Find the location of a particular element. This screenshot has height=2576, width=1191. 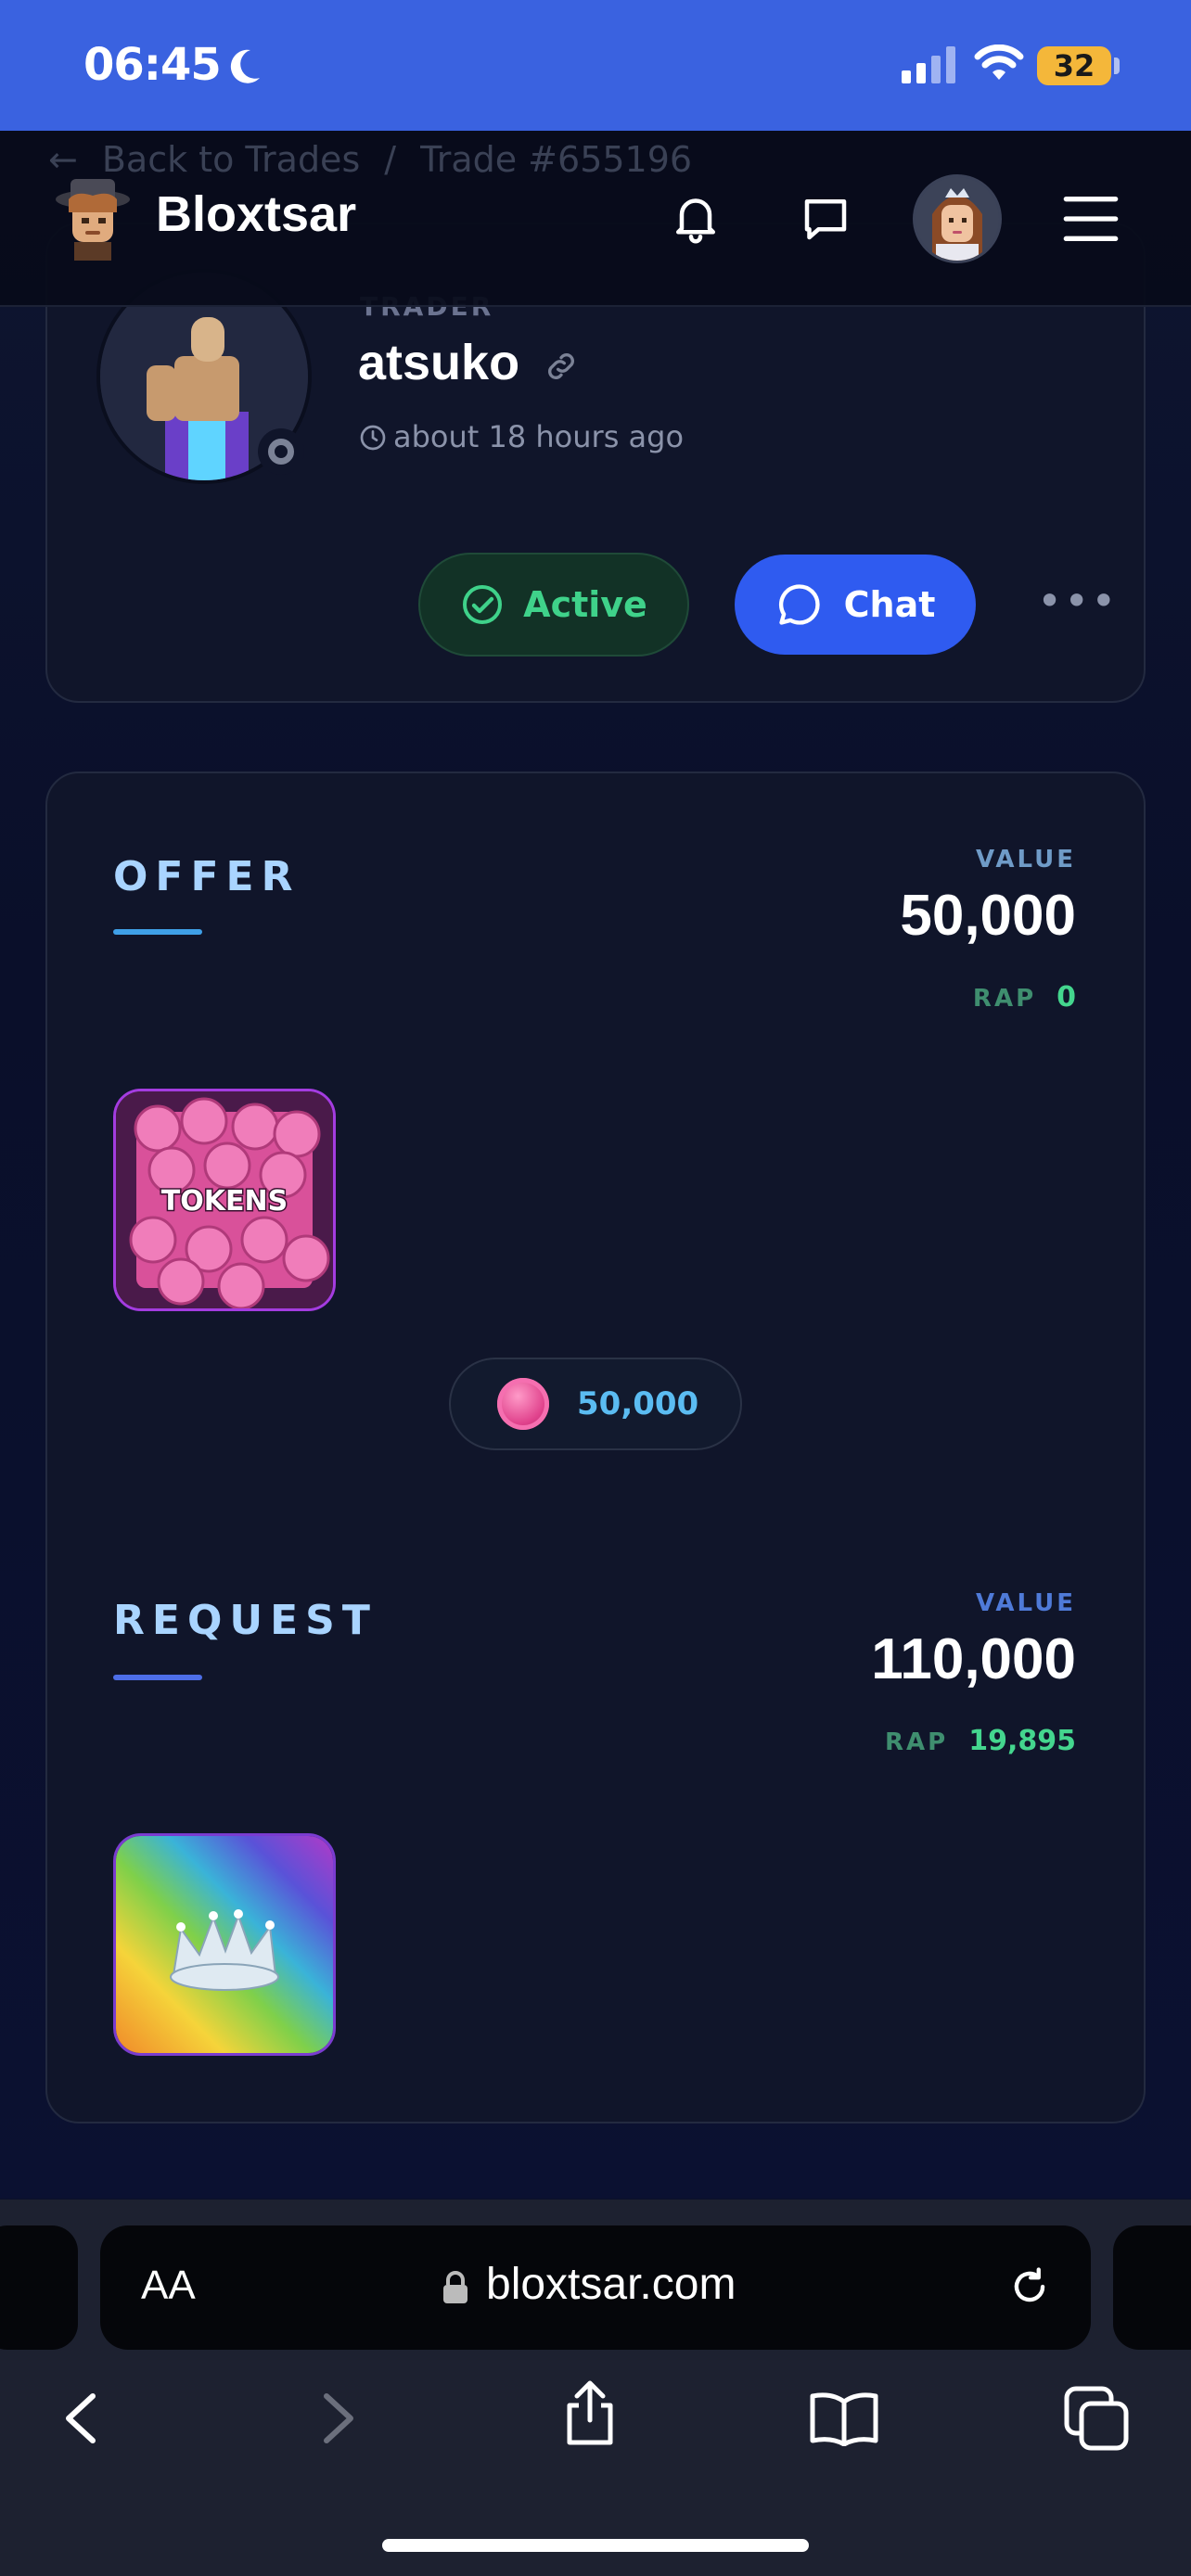

battery-indicator: 32 is located at coordinates (1074, 66).